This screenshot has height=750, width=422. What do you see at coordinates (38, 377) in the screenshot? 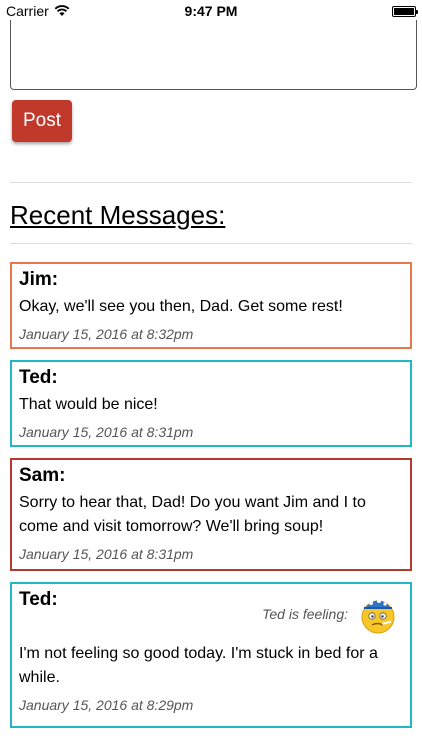
I see `message-author: Ted:` at bounding box center [38, 377].